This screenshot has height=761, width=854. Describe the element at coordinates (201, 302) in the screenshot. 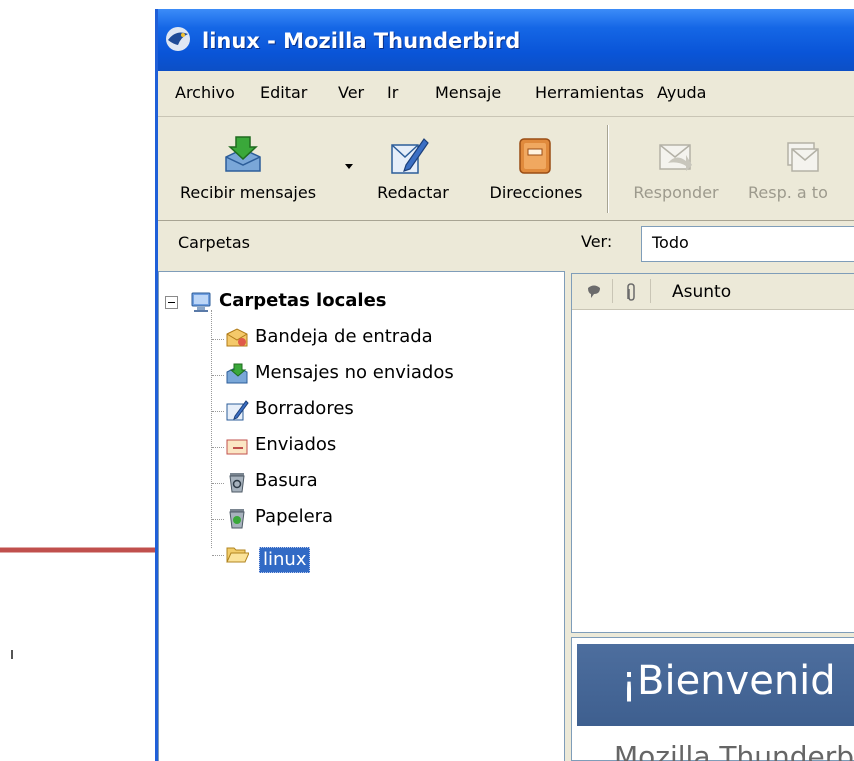

I see `computer-icon` at that location.